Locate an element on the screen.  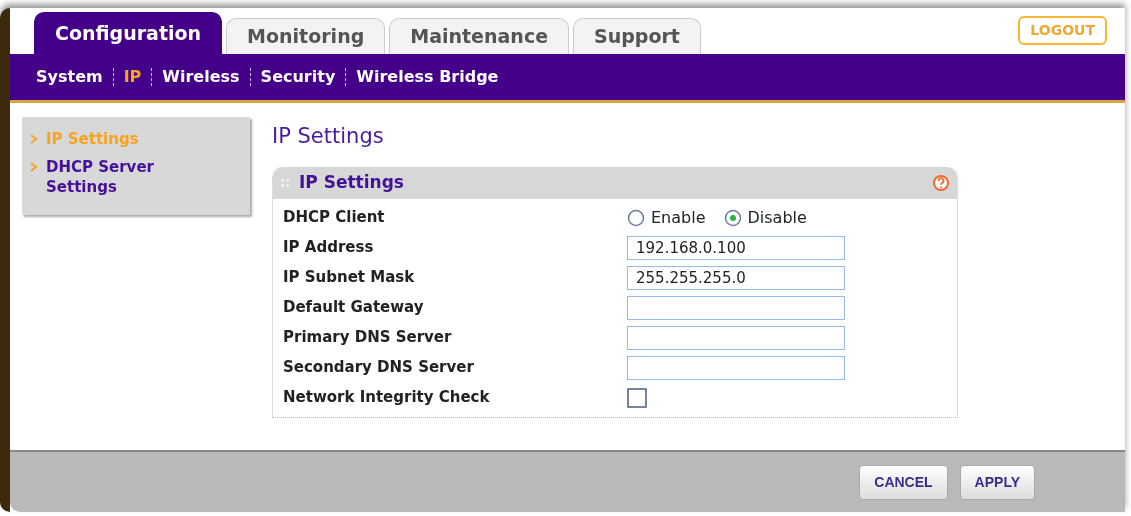
field-label: IP Address is located at coordinates (329, 248).